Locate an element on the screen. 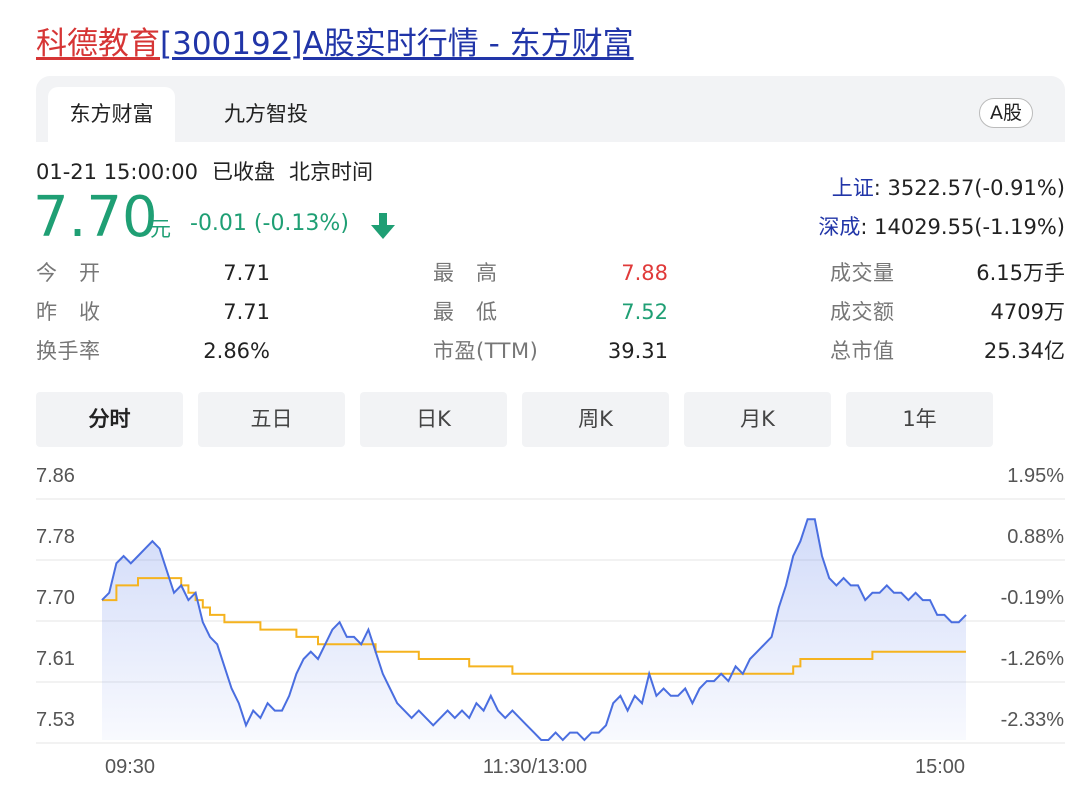 This screenshot has height=791, width=1080. period-tab-daily-k: 日K is located at coordinates (433, 419).